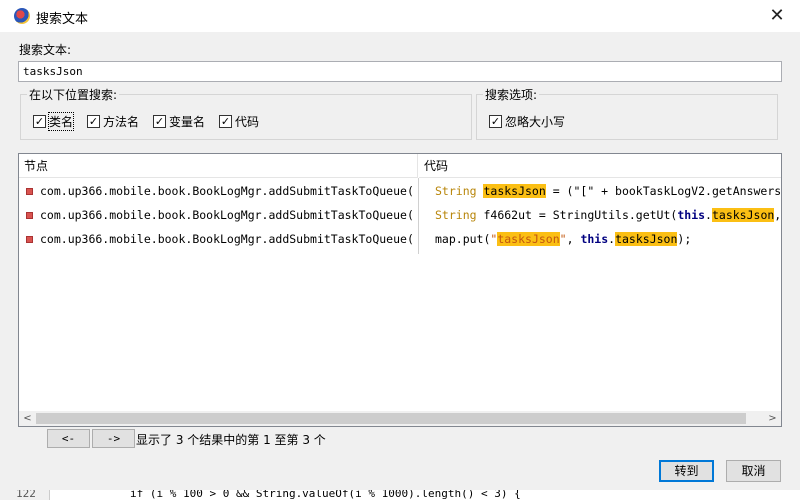 This screenshot has height=500, width=800. Describe the element at coordinates (511, 94) in the screenshot. I see `search-options-title: 搜索选项:` at that location.